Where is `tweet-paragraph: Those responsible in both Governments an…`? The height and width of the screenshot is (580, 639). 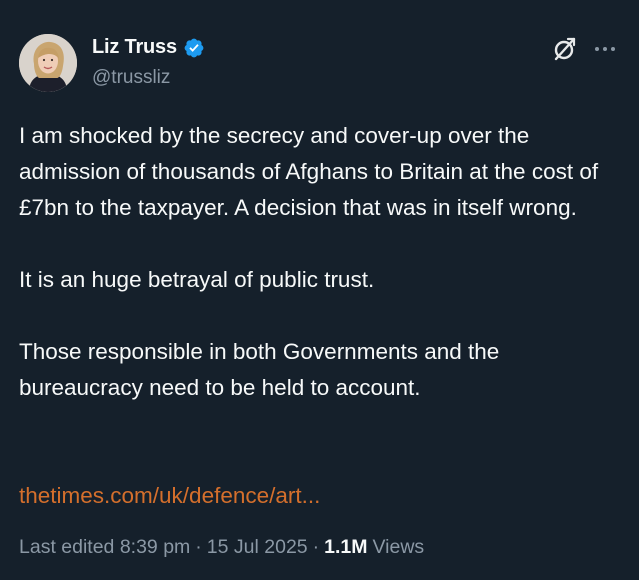
tweet-paragraph: Those responsible in both Governments an… is located at coordinates (259, 369).